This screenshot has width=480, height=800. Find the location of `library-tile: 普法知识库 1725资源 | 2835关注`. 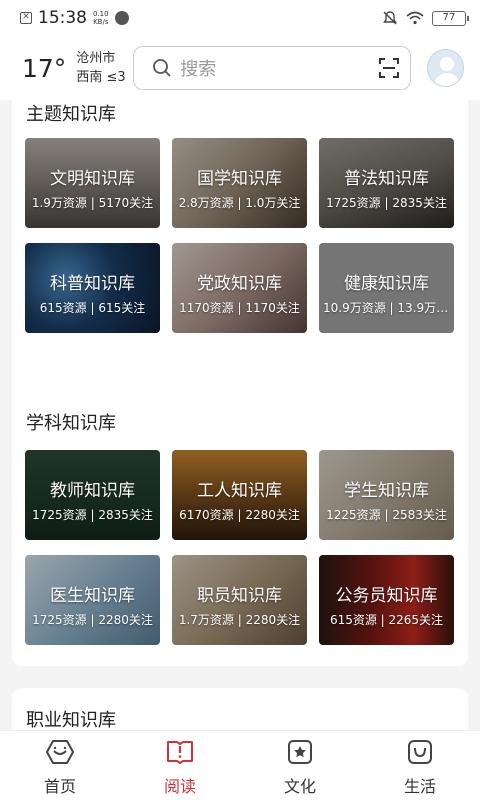

library-tile: 普法知识库 1725资源 | 2835关注 is located at coordinates (386, 183).